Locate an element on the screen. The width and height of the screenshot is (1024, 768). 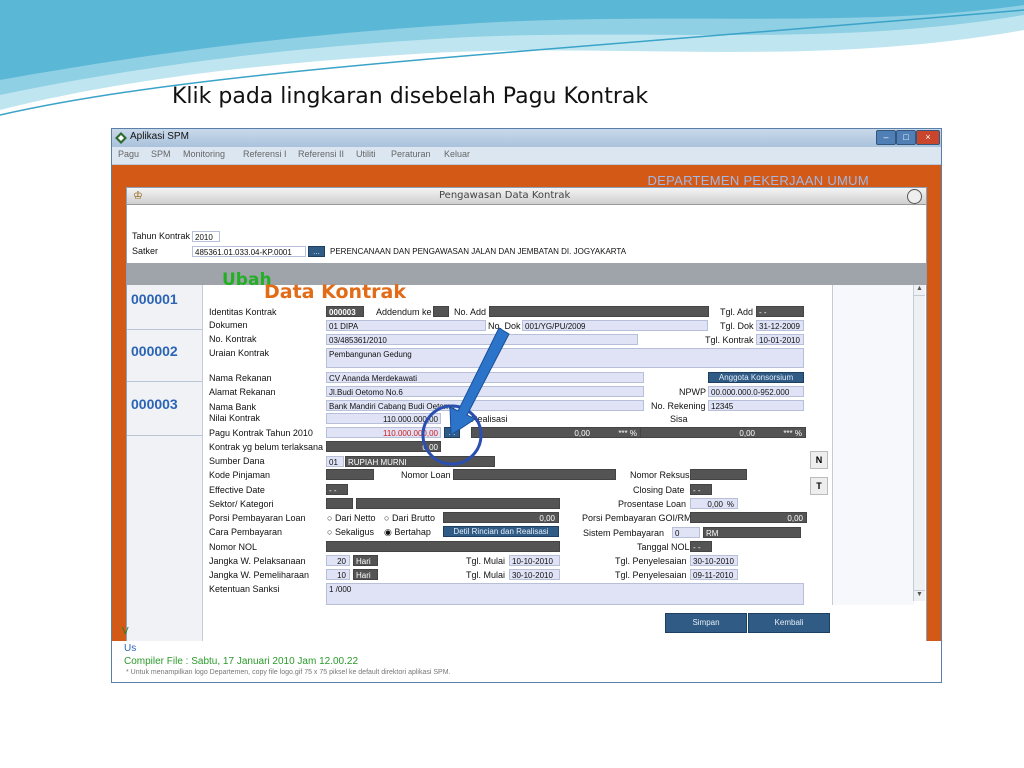
no-add-field is located at coordinates (599, 311).